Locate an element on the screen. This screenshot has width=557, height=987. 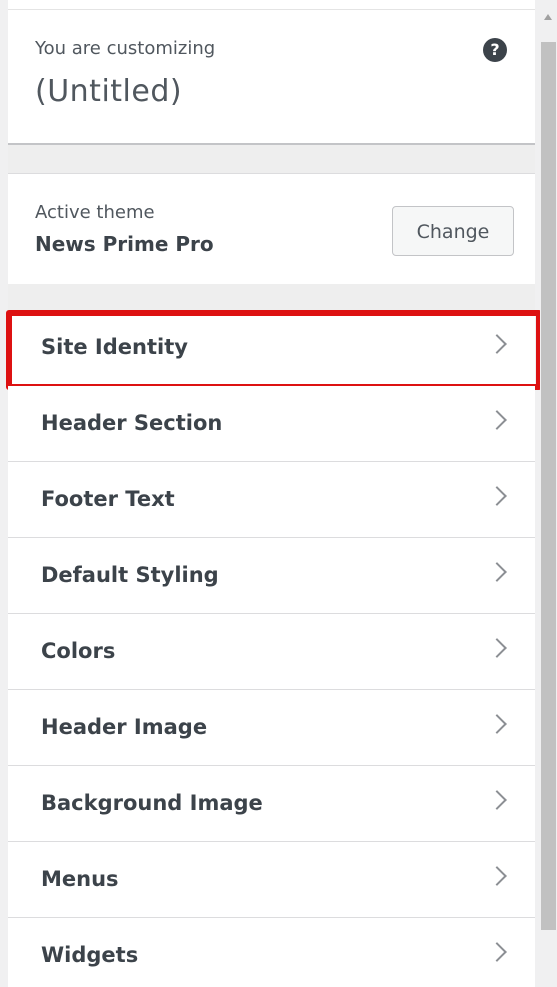
section-label: Background Image is located at coordinates (152, 803).